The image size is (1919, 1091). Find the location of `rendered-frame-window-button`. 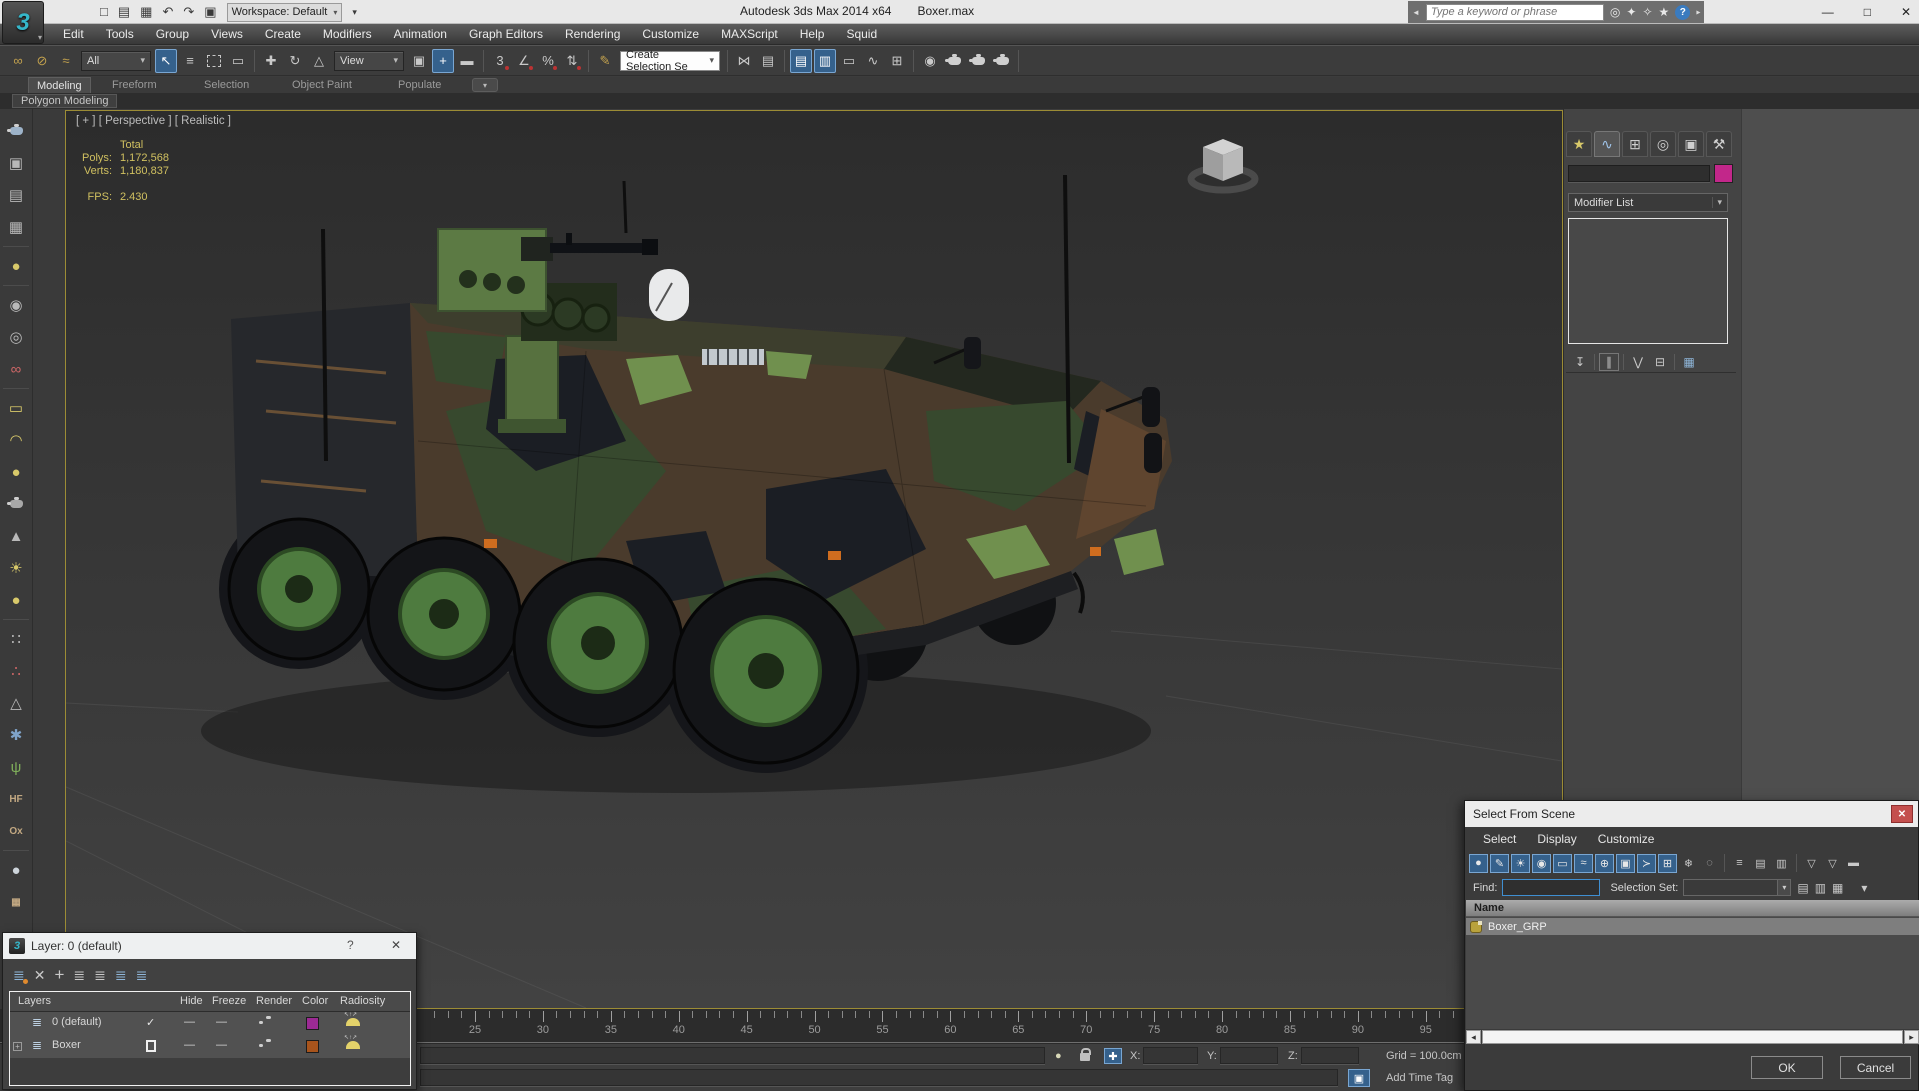

rendered-frame-window-button is located at coordinates (978, 61).